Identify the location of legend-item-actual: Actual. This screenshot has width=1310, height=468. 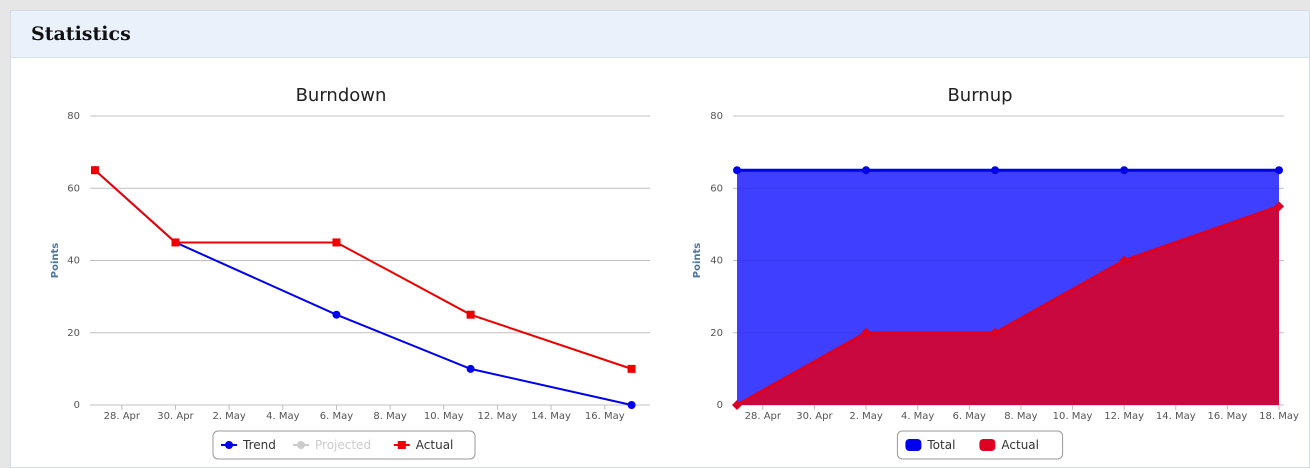
(1009, 445).